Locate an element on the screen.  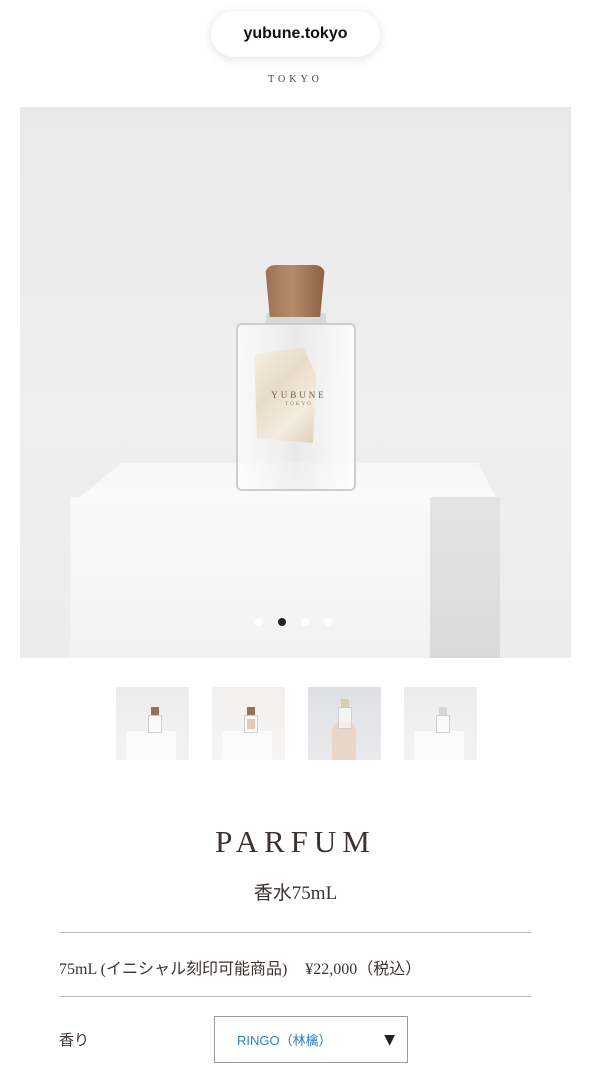
product-subtitle: 香水75mL is located at coordinates (295, 893).